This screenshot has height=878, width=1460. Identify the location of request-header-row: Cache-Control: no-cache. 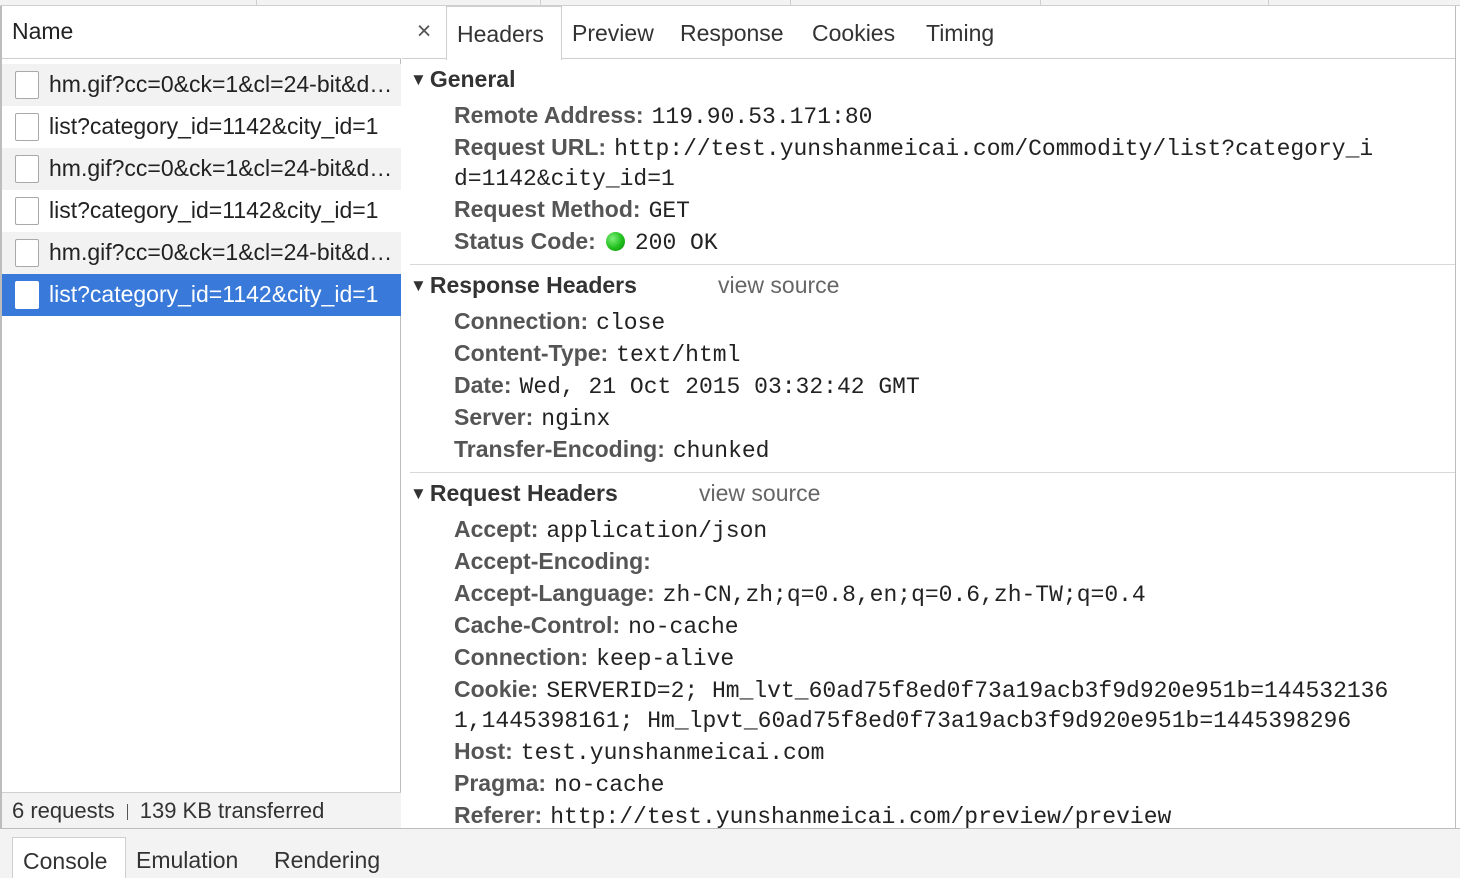
(596, 626).